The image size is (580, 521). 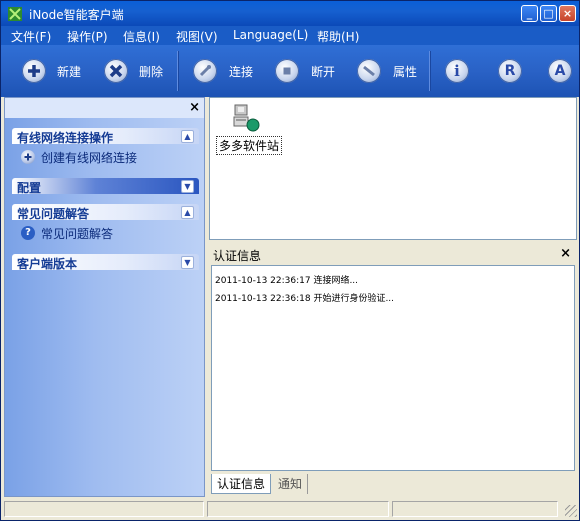 What do you see at coordinates (65, 138) in the screenshot?
I see `group-title: 有线网络连接操作` at bounding box center [65, 138].